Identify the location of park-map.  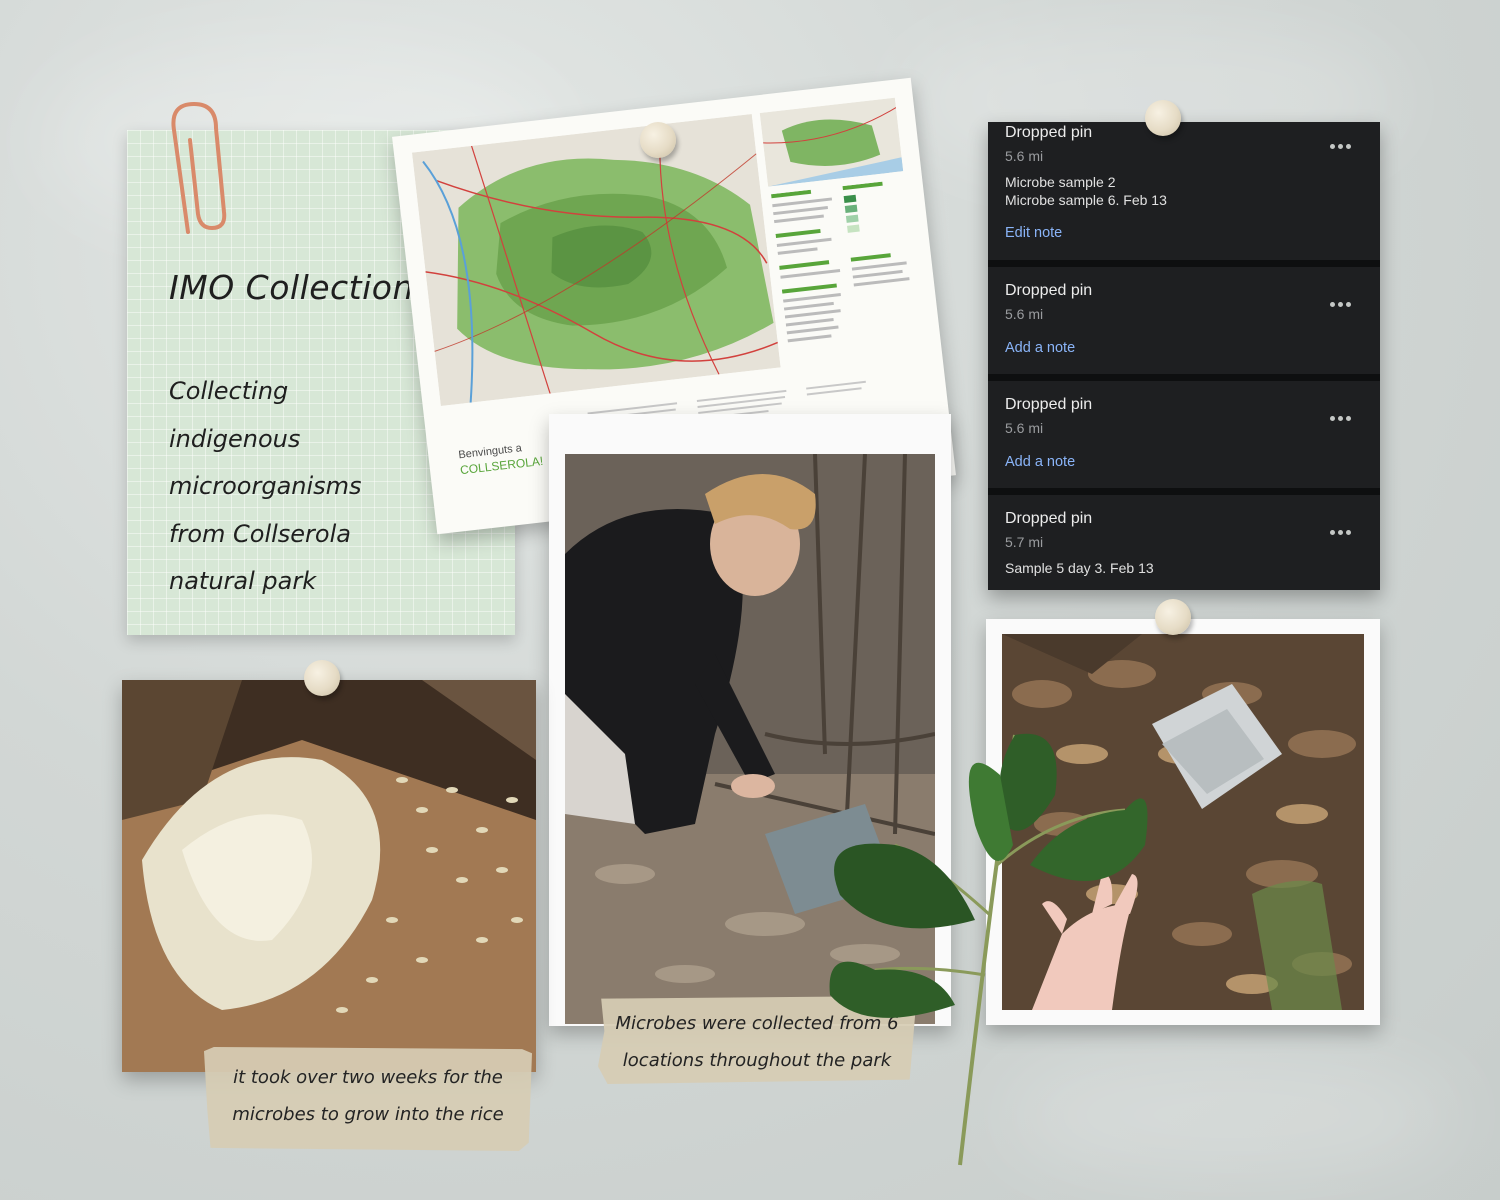
(596, 260).